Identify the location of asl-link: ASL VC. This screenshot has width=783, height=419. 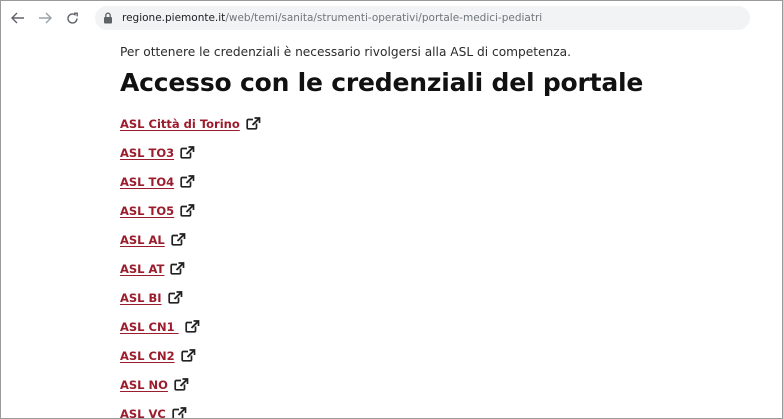
(143, 413).